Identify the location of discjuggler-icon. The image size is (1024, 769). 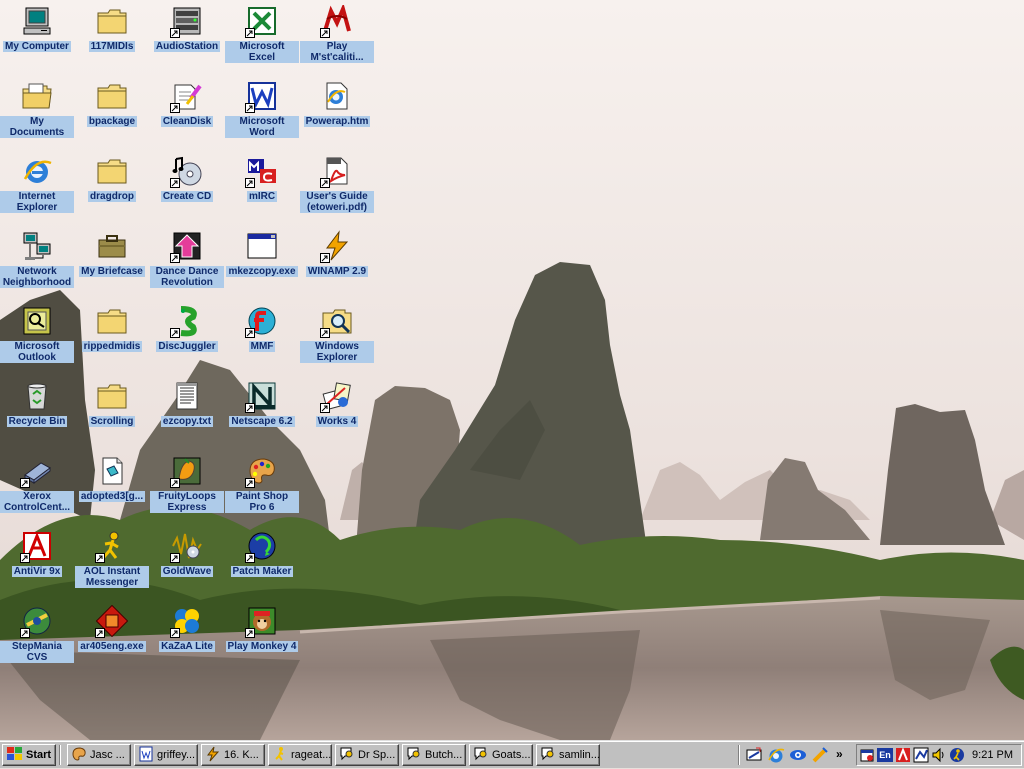
(187, 321).